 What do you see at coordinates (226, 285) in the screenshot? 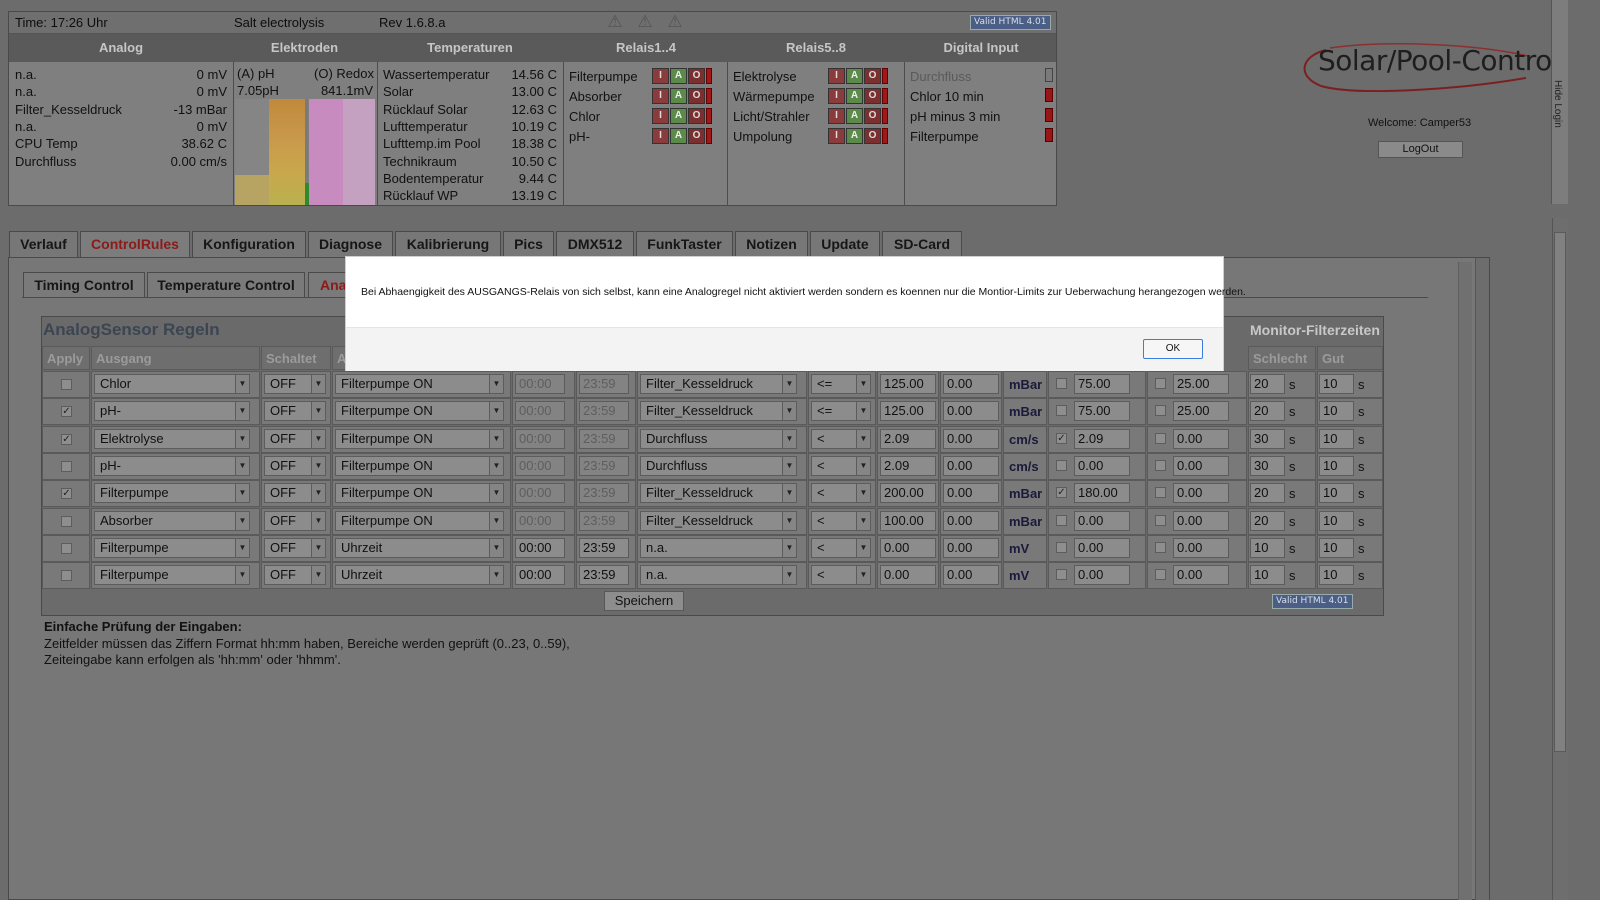
I see `subtab-temperature-control: Temperature Control` at bounding box center [226, 285].